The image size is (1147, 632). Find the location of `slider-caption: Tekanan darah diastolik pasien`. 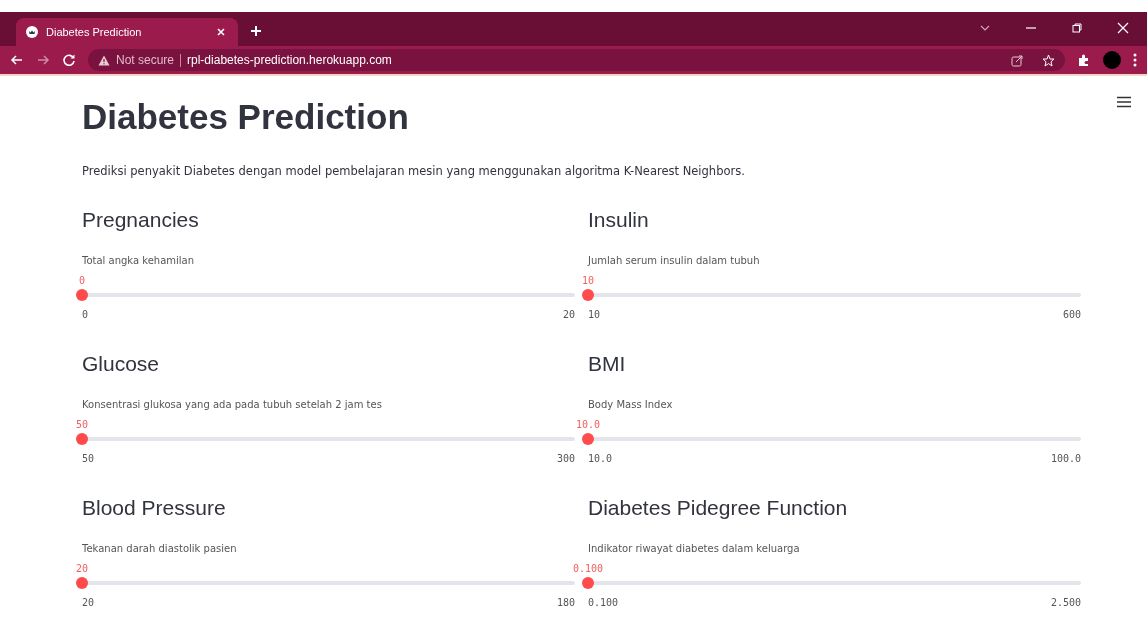

slider-caption: Tekanan darah diastolik pasien is located at coordinates (160, 549).